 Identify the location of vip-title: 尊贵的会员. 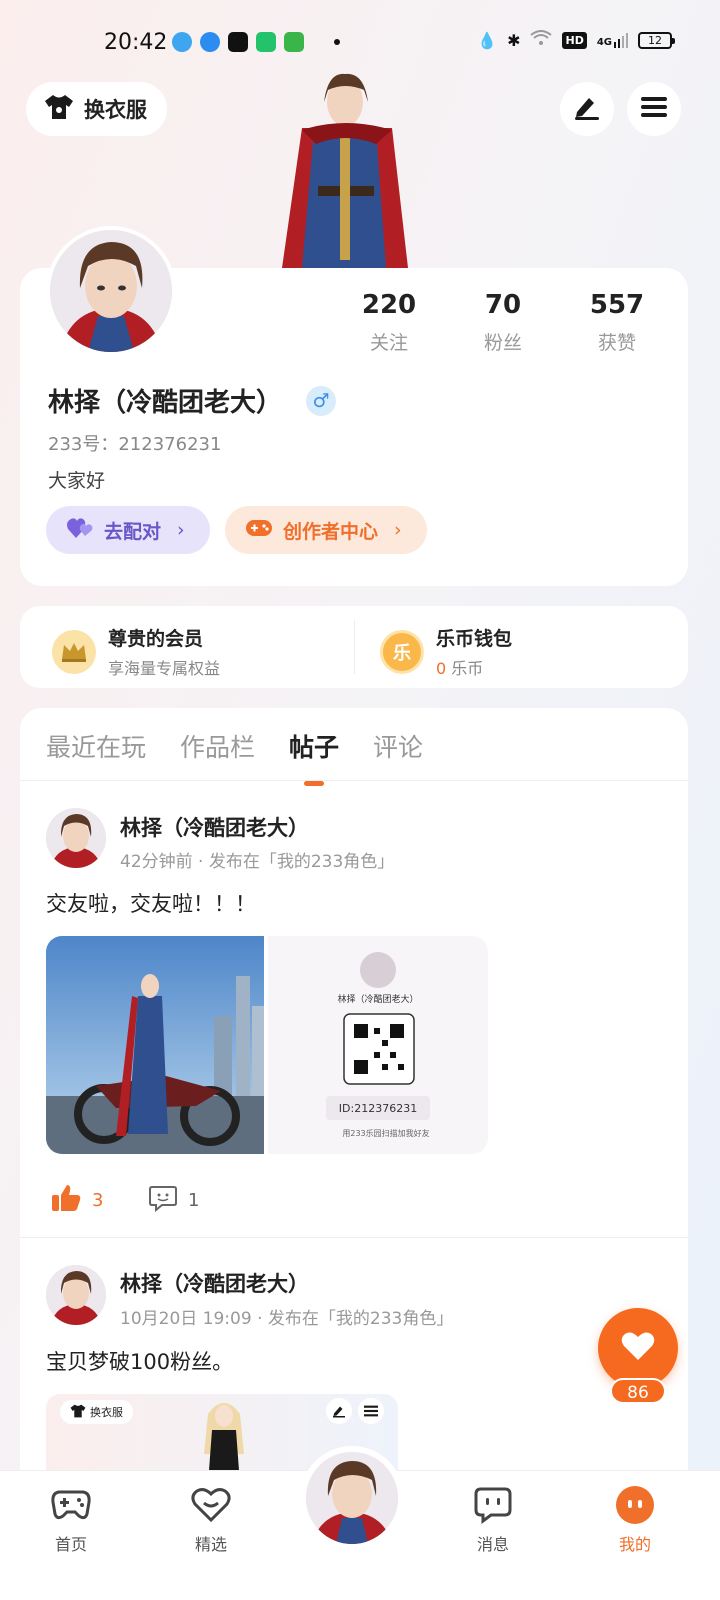
(156, 639).